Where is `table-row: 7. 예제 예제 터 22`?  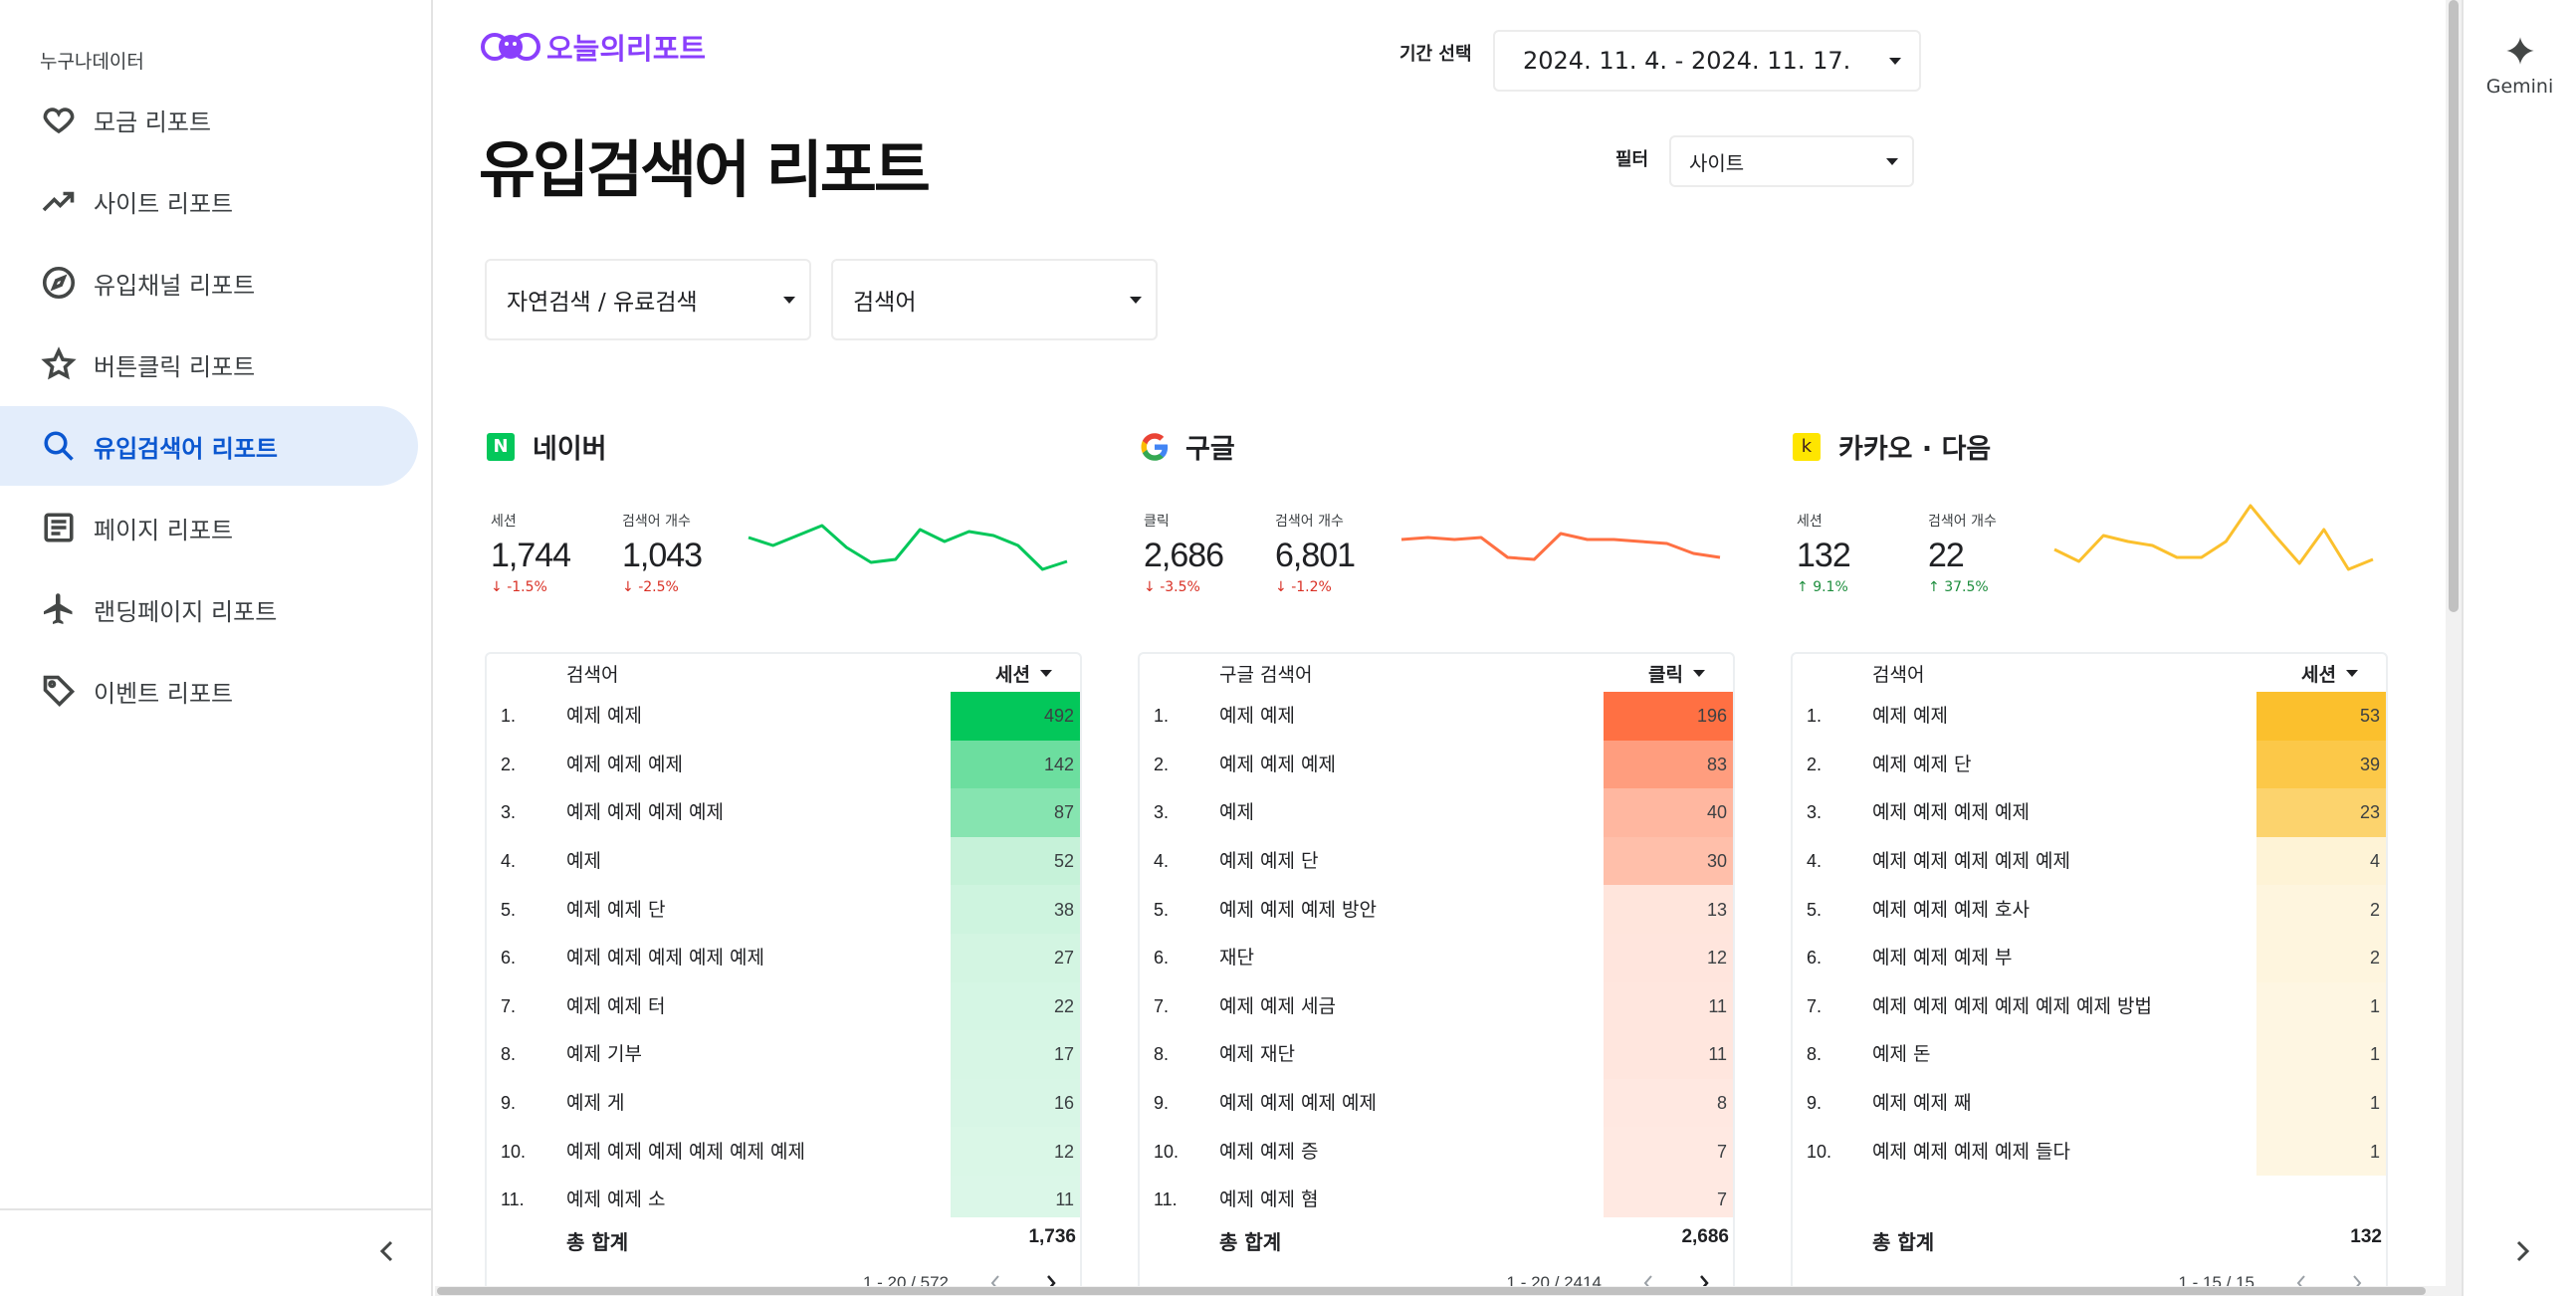
table-row: 7. 예제 예제 터 22 is located at coordinates (783, 1006).